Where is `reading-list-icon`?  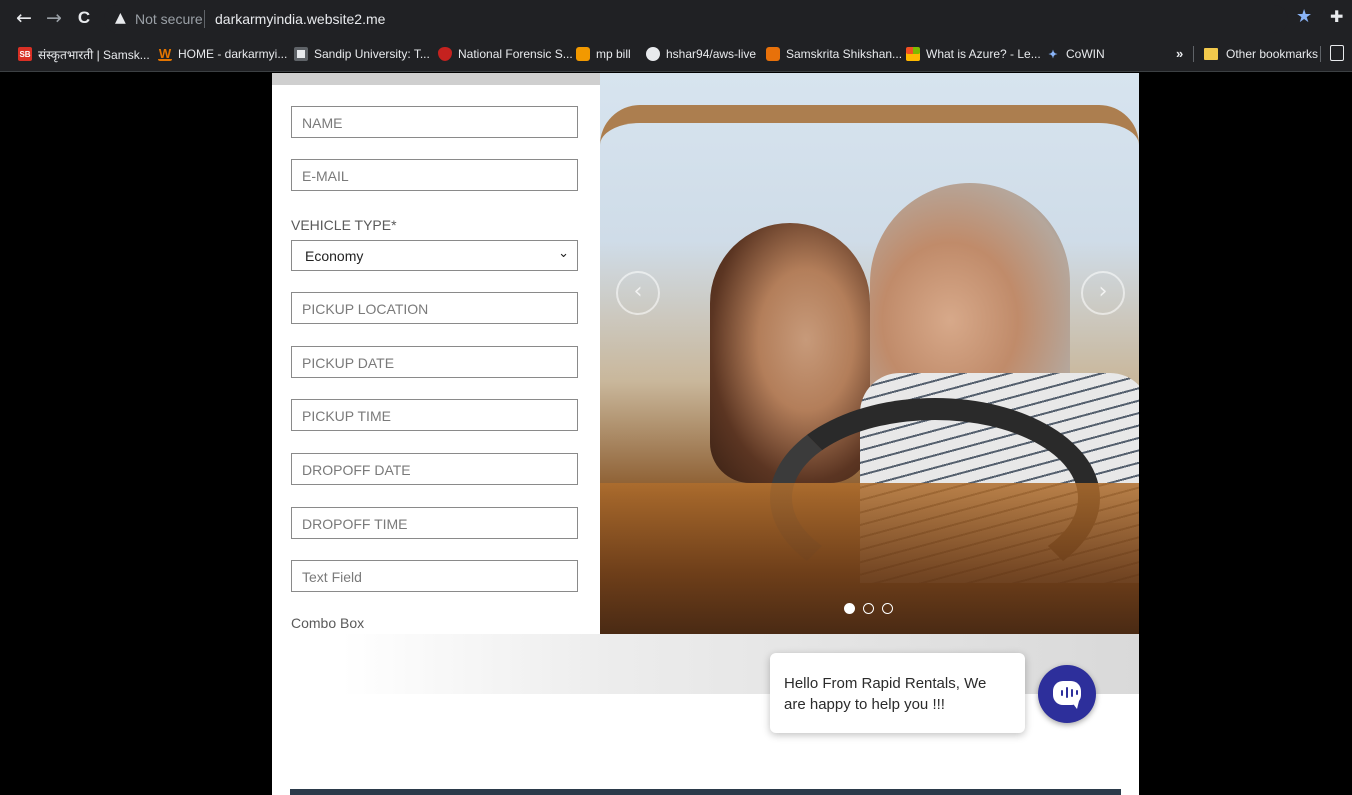
reading-list-icon is located at coordinates (1337, 53).